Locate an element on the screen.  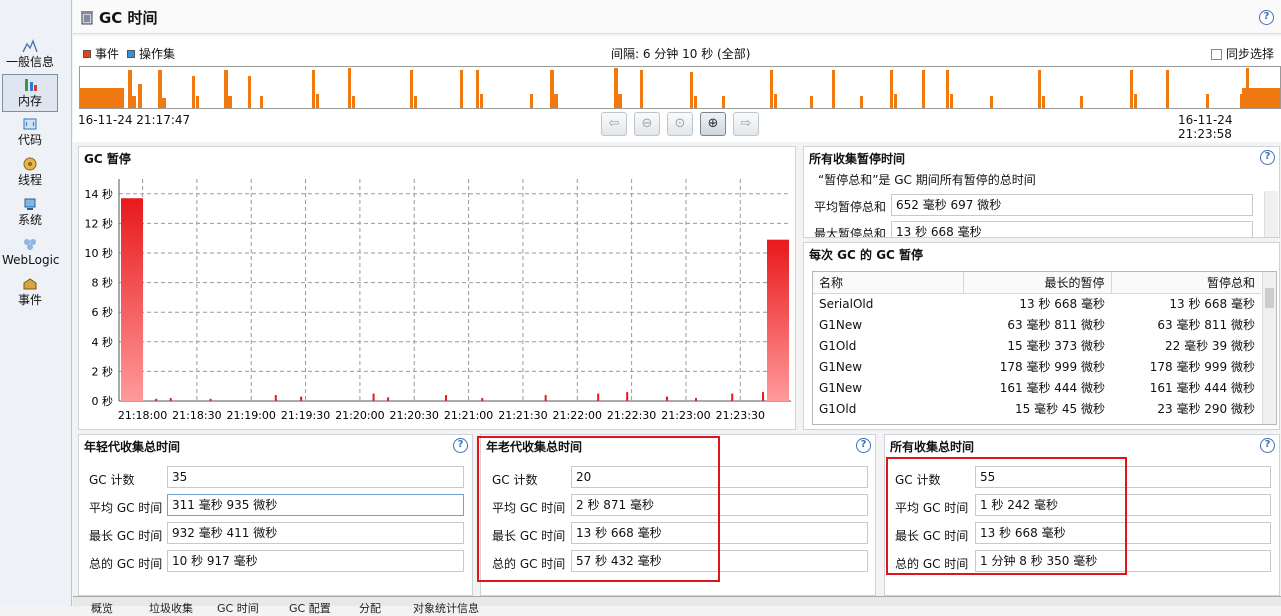
x-tick-label: 21:20:30 is located at coordinates (414, 415).